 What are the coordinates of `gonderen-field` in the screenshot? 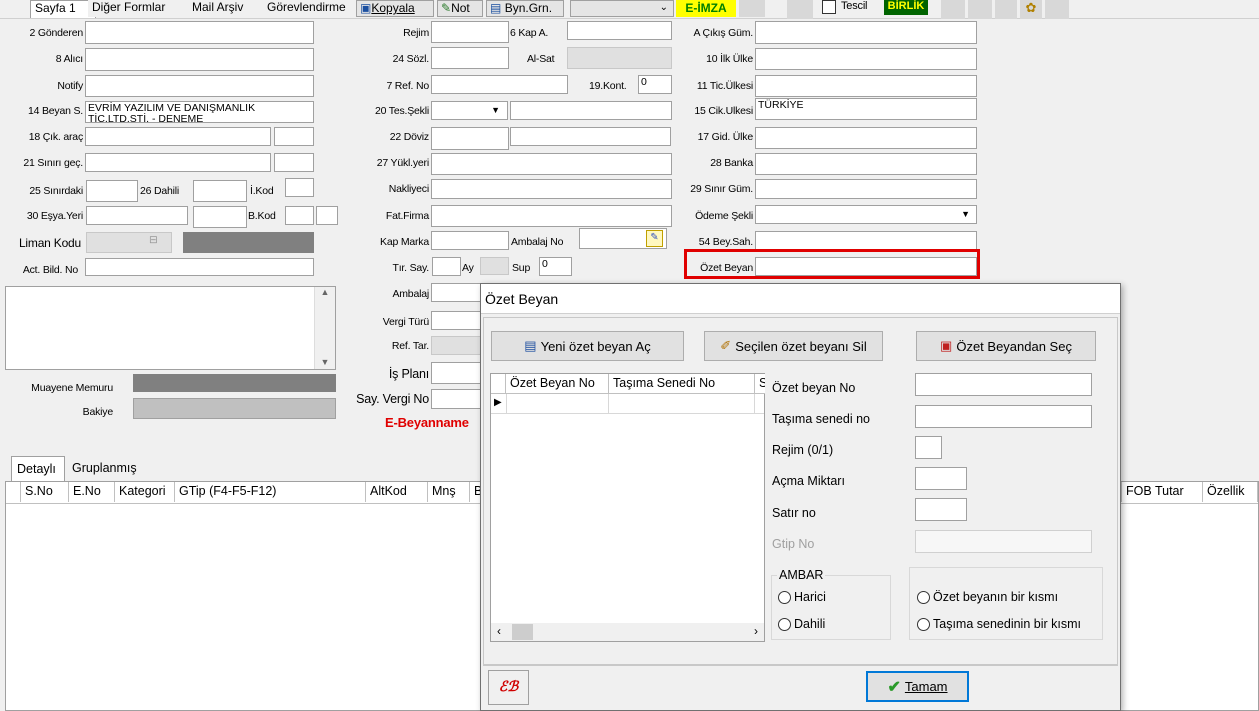 It's located at (199, 32).